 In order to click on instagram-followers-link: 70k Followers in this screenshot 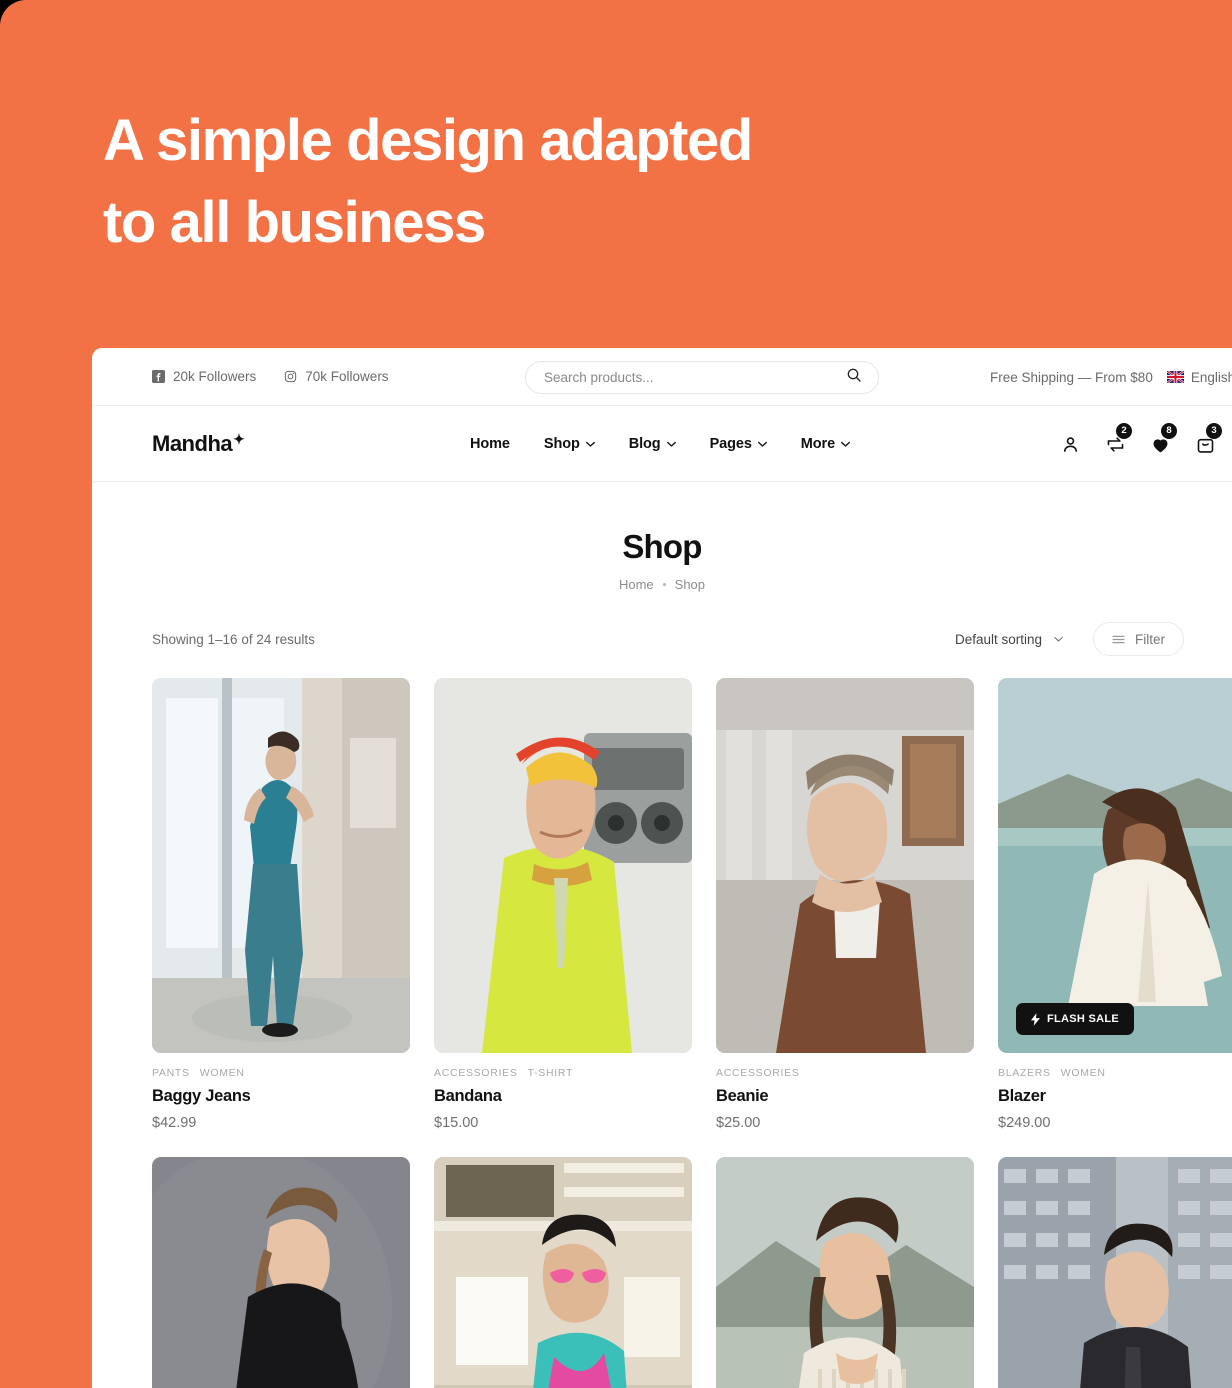, I will do `click(336, 376)`.